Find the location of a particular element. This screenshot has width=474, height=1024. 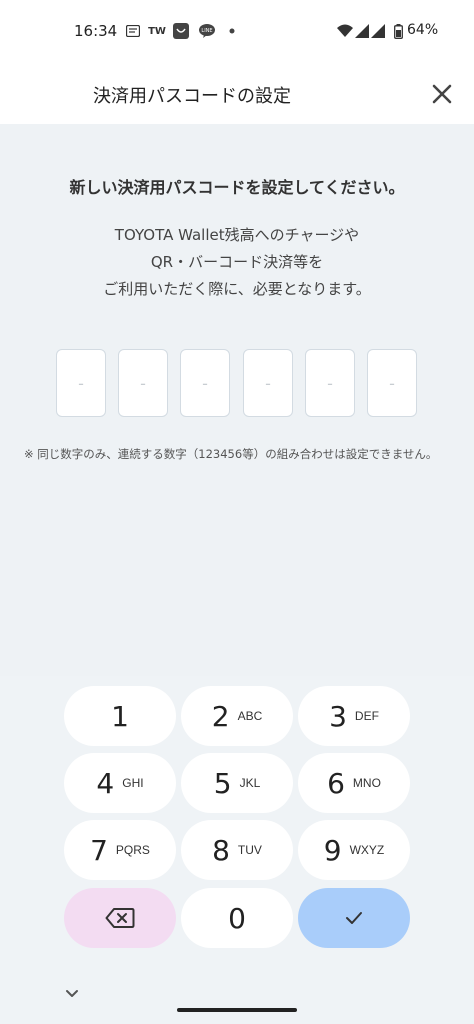

key-7: 7 PQRS is located at coordinates (120, 850).